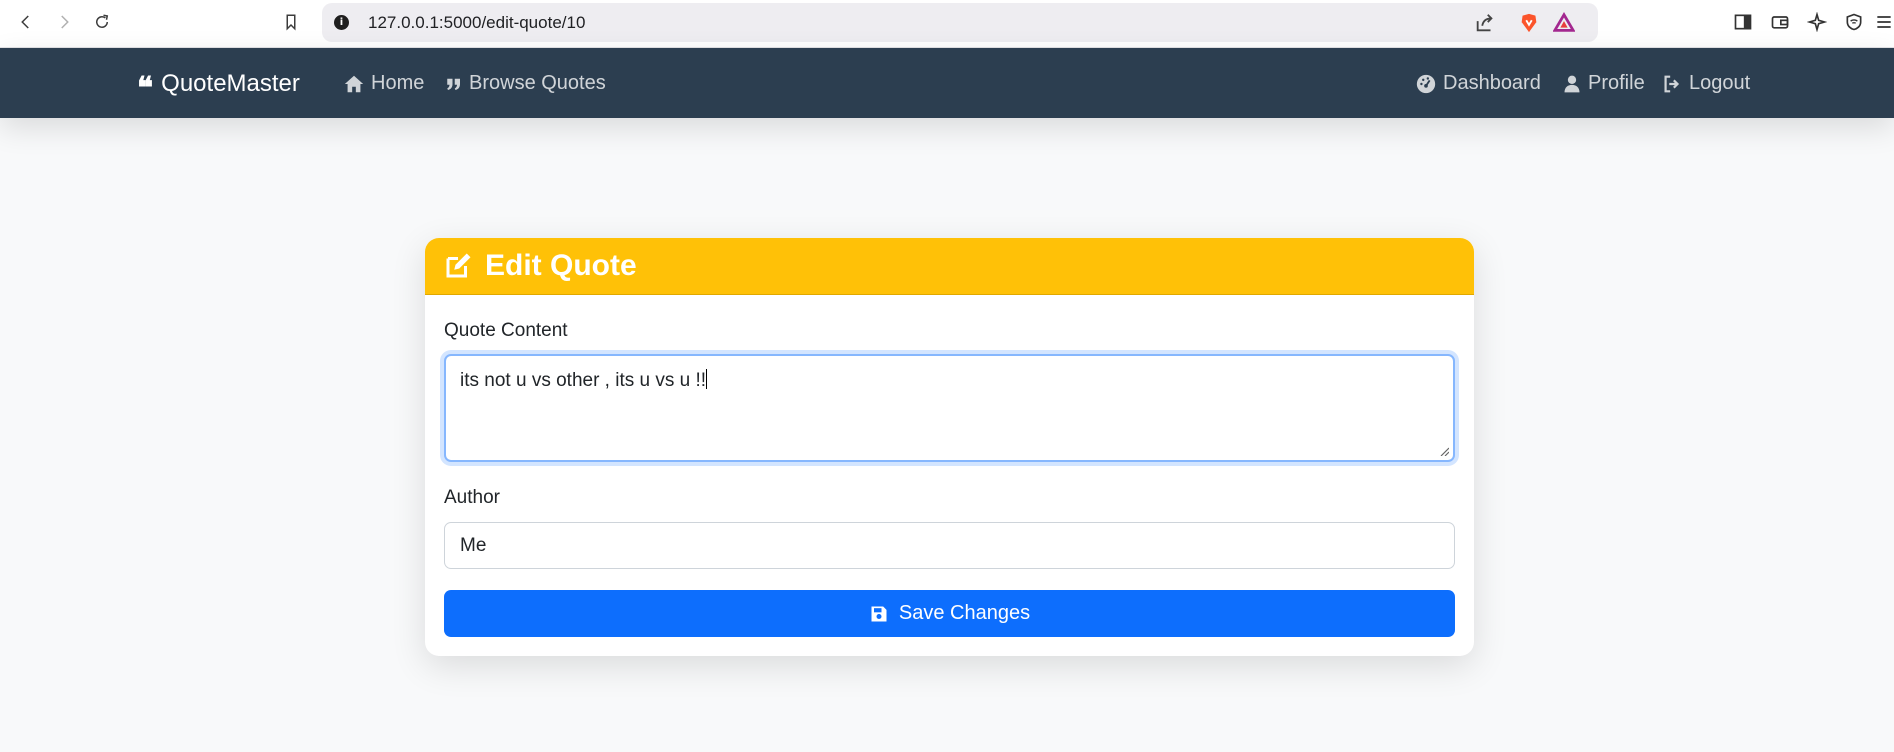 This screenshot has width=1894, height=752. I want to click on logout-icon, so click(1672, 83).